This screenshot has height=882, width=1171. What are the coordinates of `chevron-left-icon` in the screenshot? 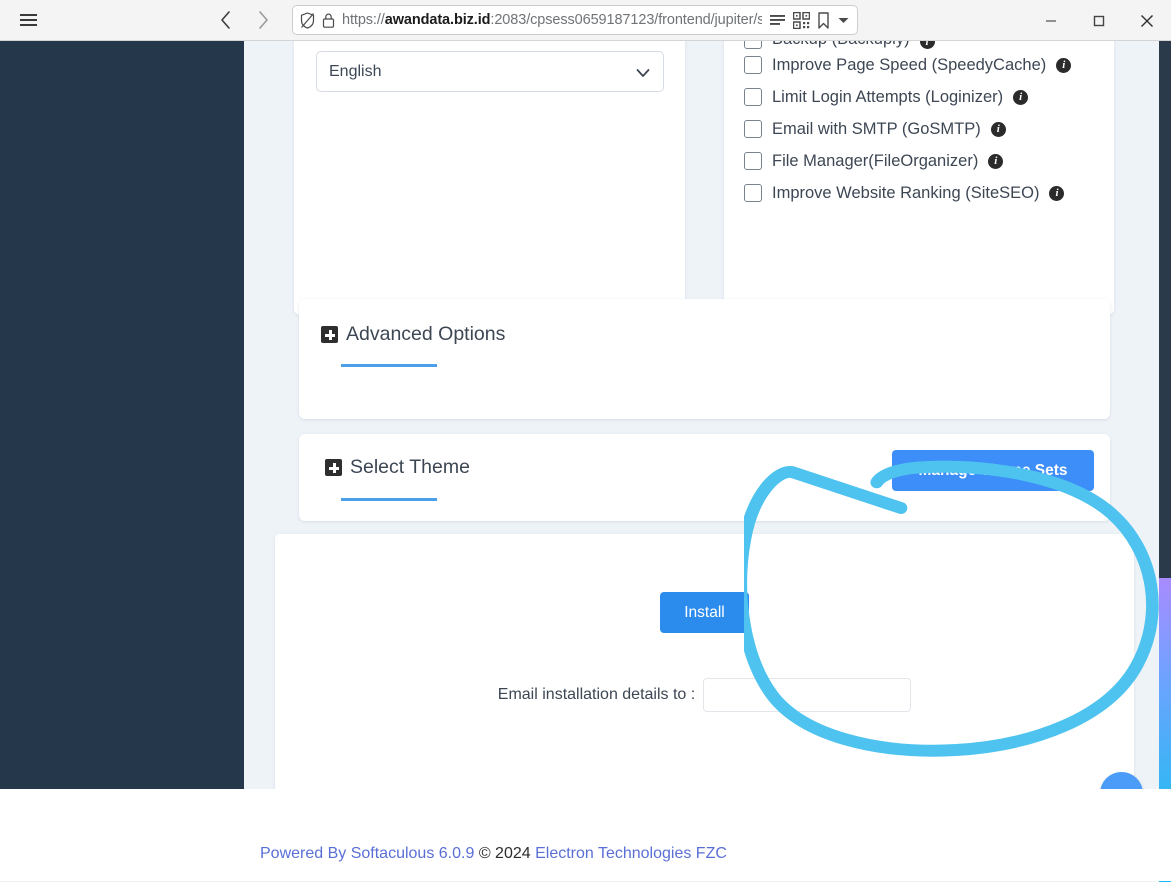 It's located at (225, 20).